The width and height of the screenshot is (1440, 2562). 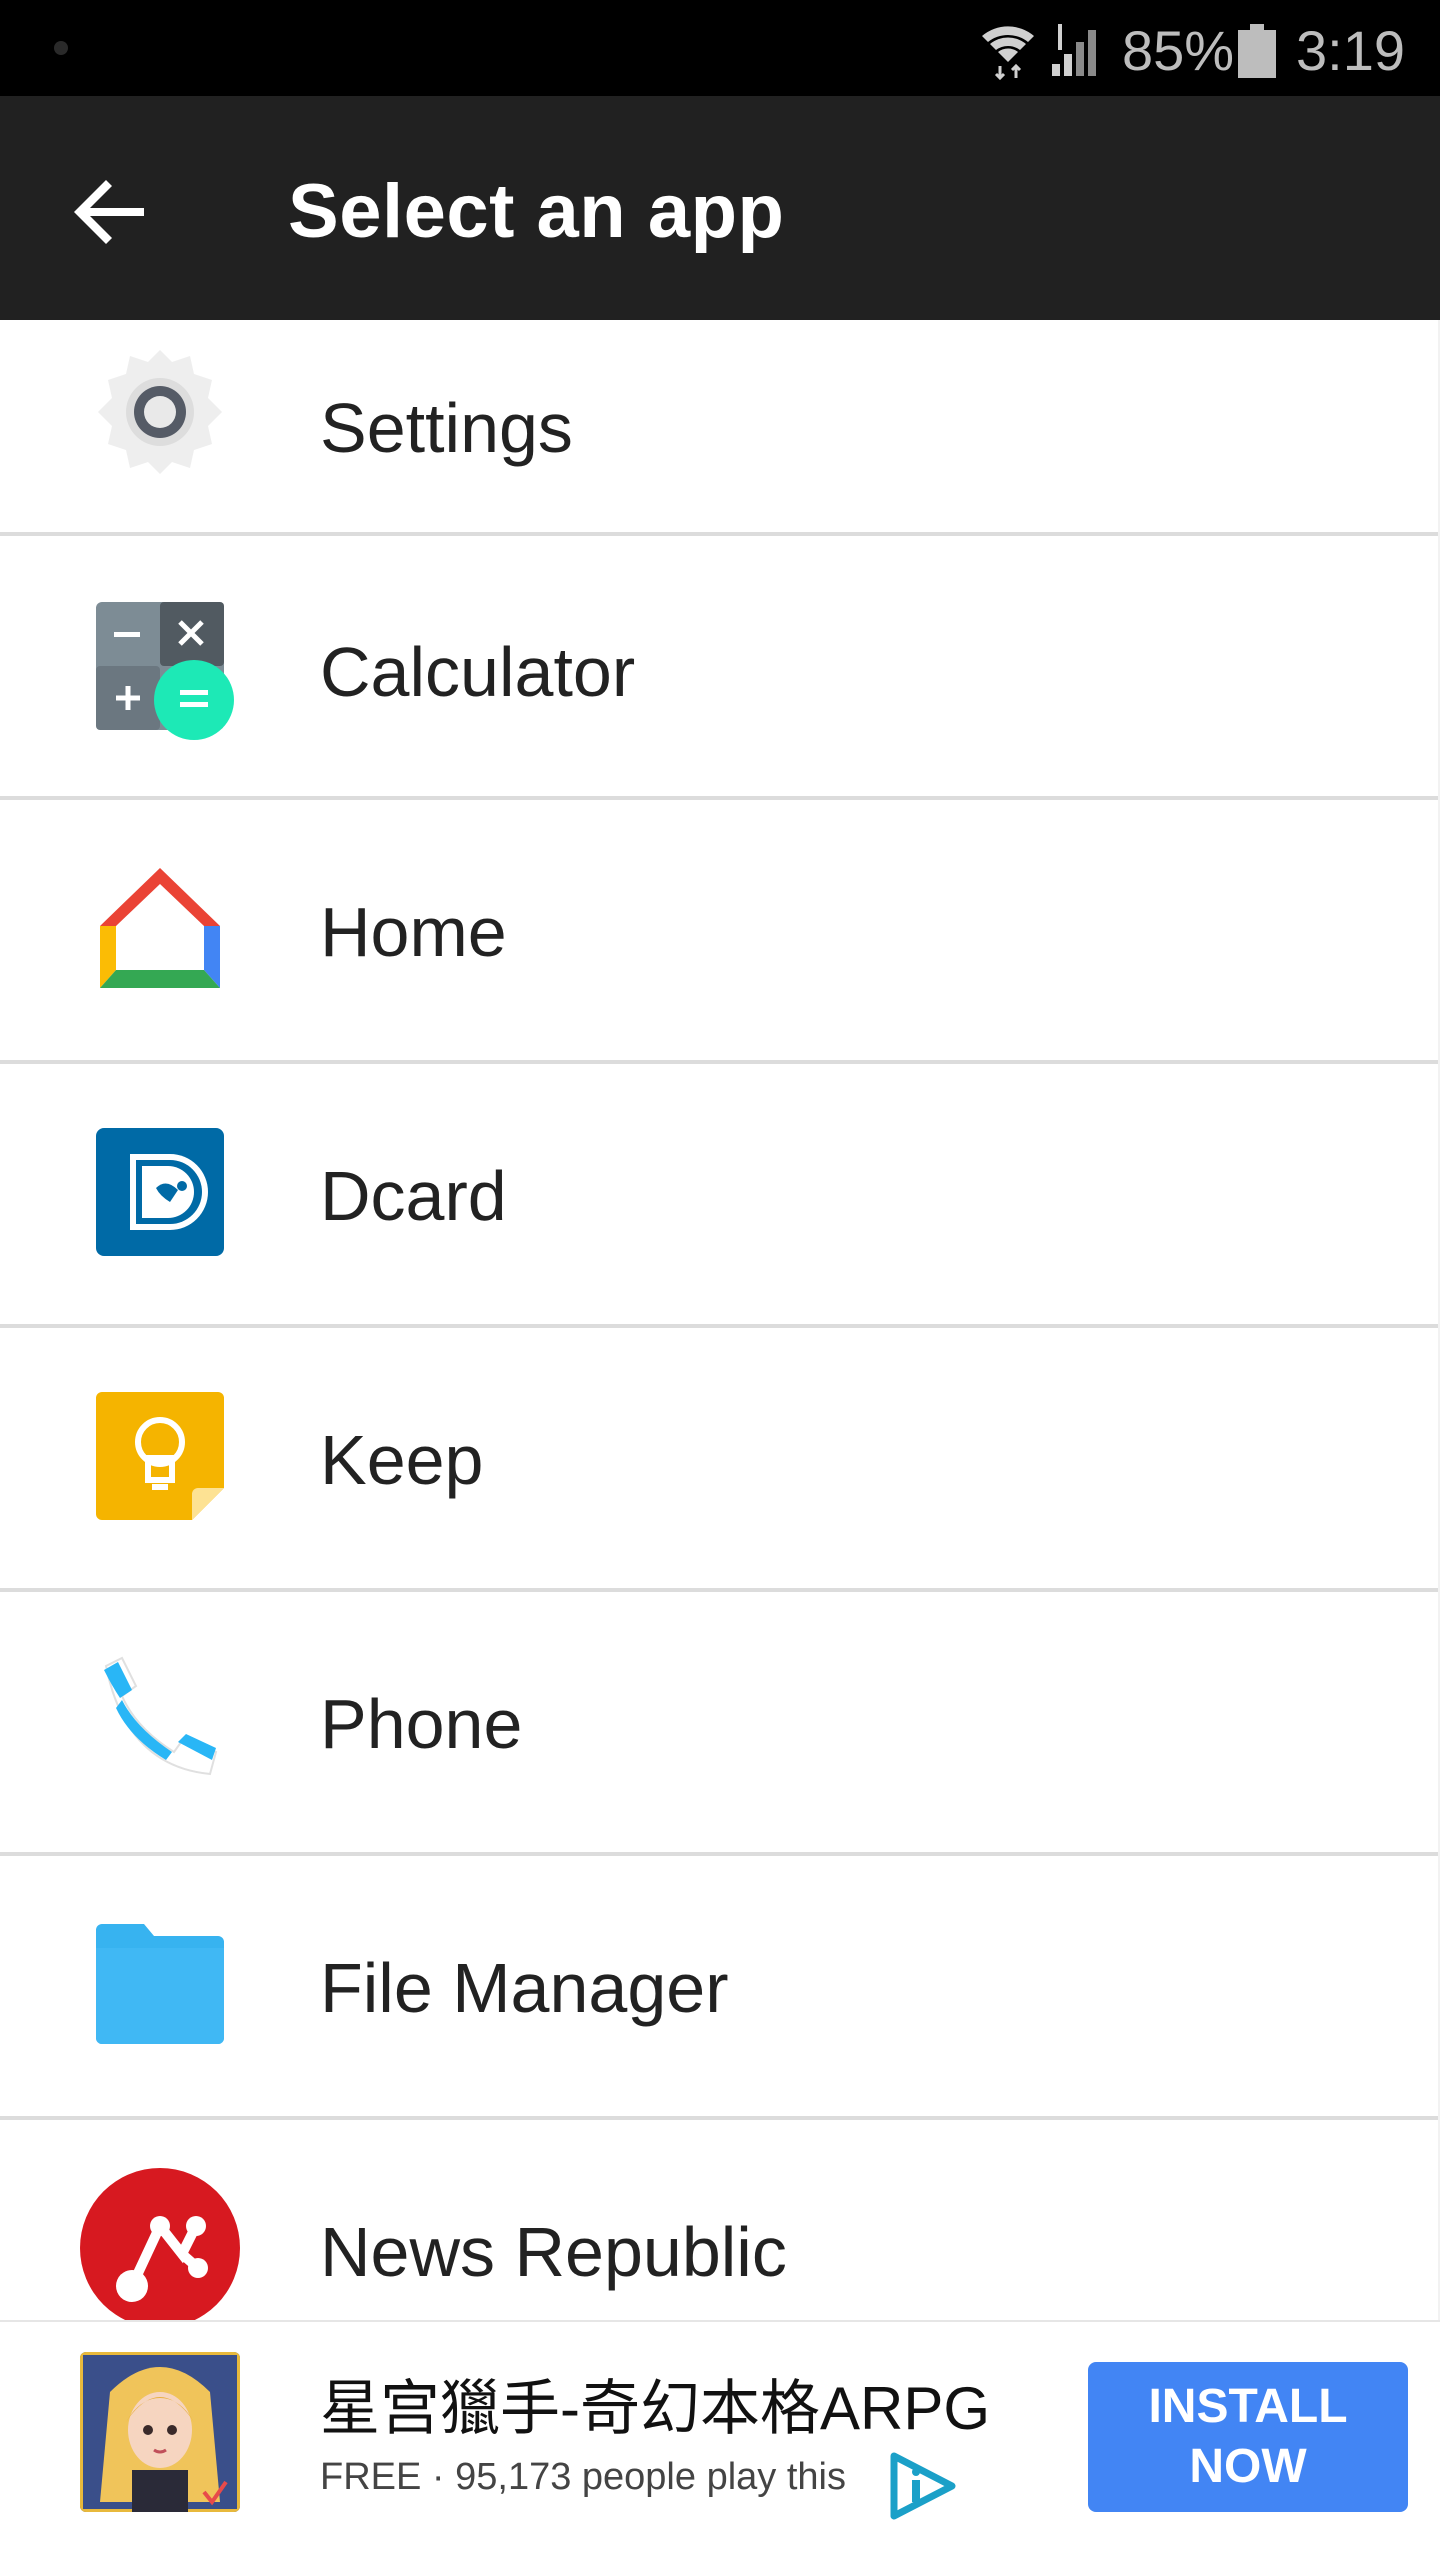 I want to click on keep-lightbulb-icon, so click(x=160, y=1456).